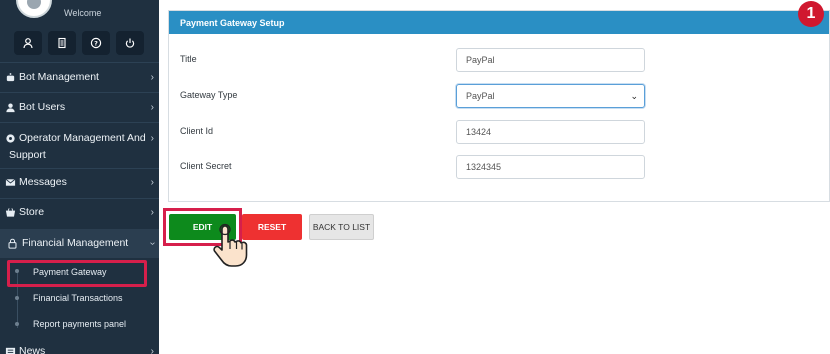 The image size is (830, 354). I want to click on sidebar-item-bot-users: Bot Users ›, so click(79, 107).